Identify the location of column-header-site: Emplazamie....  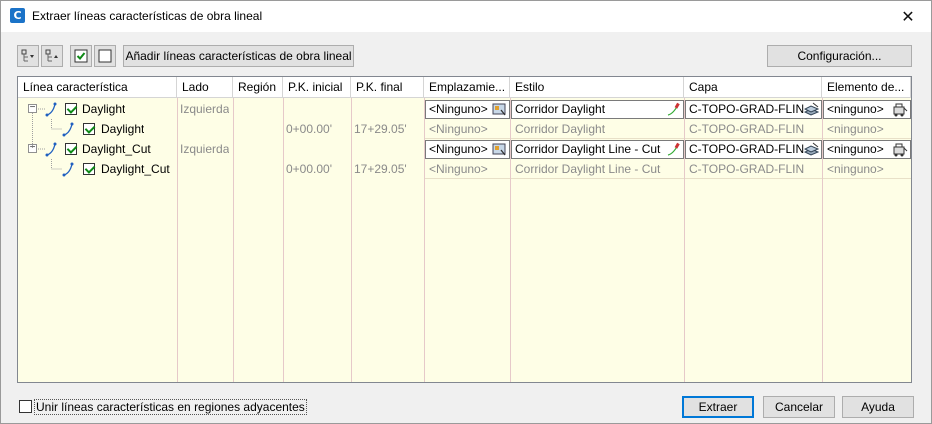
(467, 87).